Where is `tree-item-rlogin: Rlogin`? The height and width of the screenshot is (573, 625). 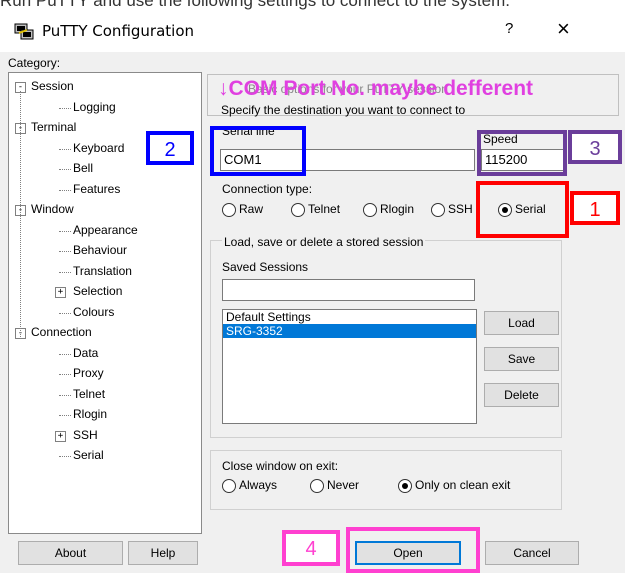 tree-item-rlogin: Rlogin is located at coordinates (90, 414).